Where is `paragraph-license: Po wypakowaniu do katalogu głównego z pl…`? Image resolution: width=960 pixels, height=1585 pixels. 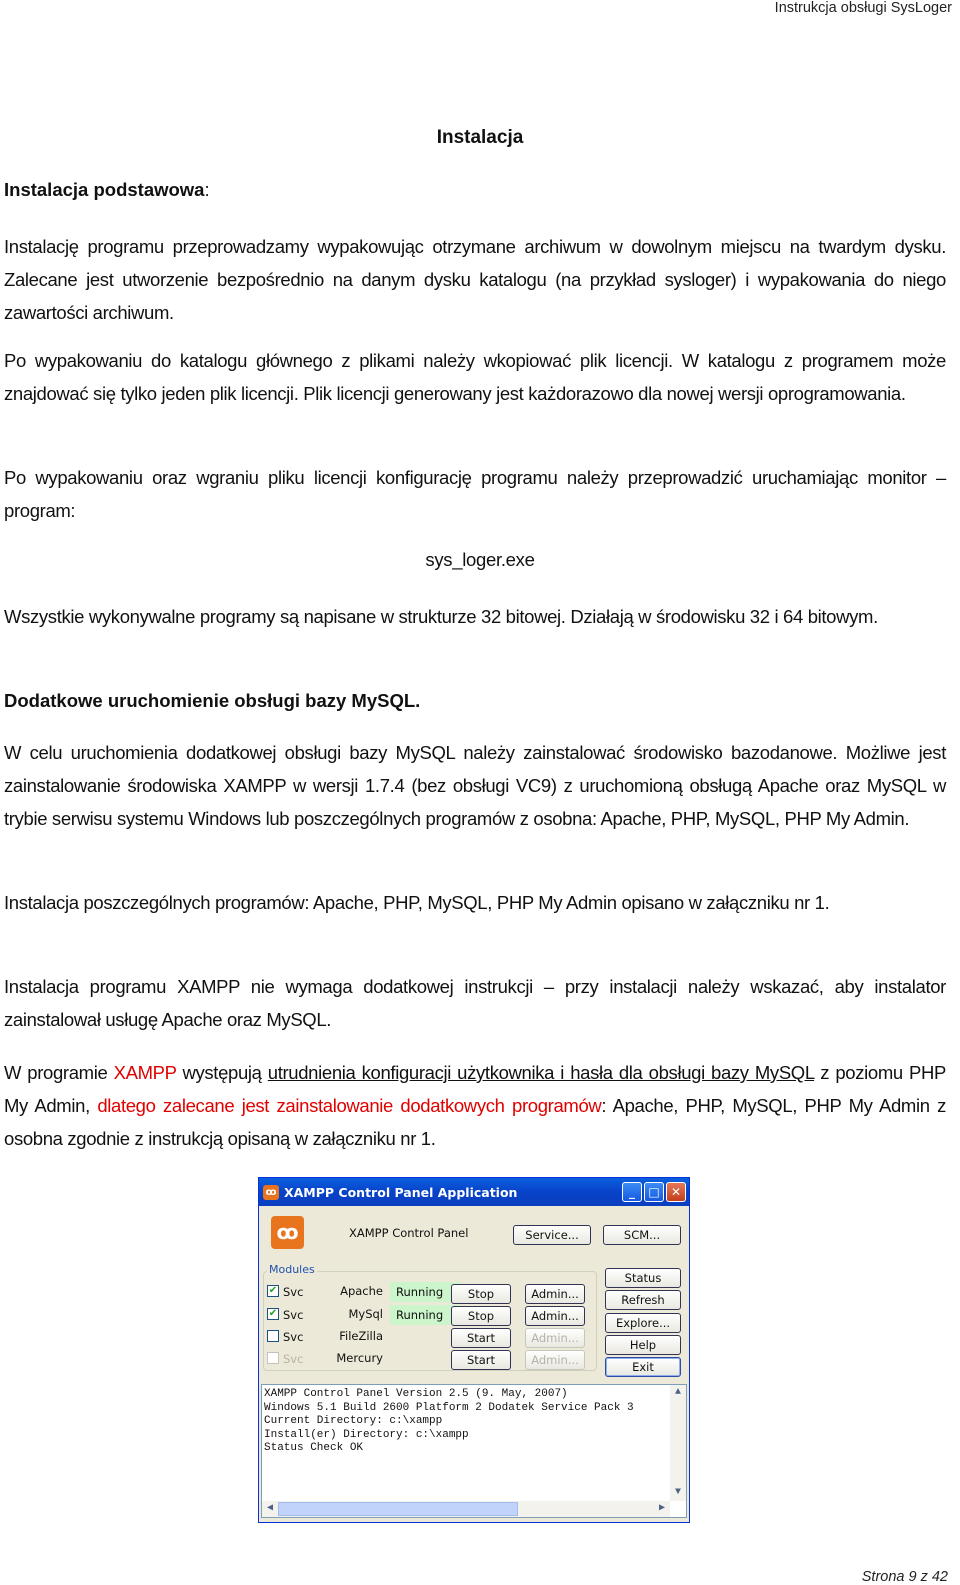 paragraph-license: Po wypakowaniu do katalogu głównego z pl… is located at coordinates (475, 377).